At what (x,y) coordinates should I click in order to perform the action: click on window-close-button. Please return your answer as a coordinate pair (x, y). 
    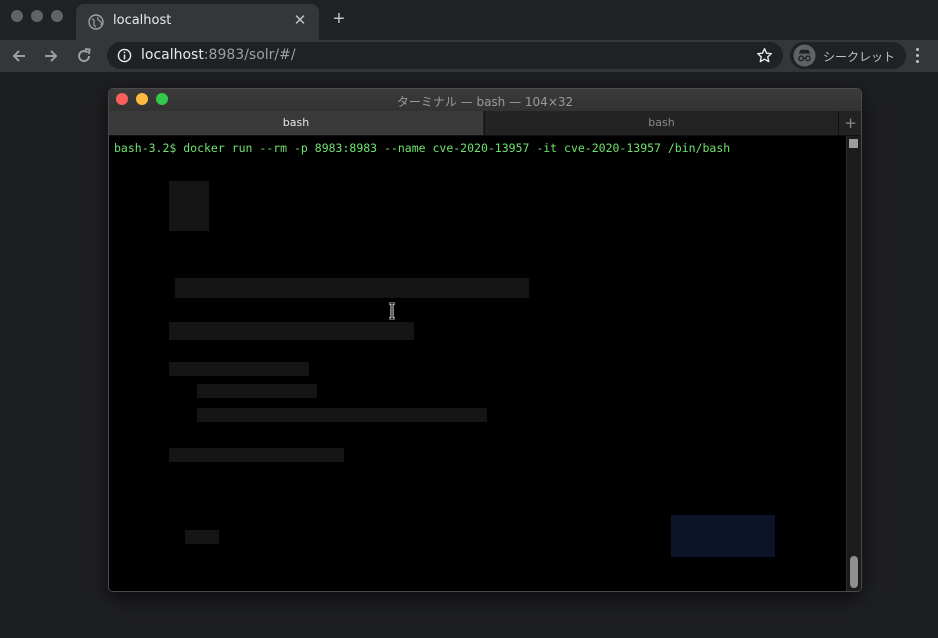
    Looking at the image, I should click on (17, 16).